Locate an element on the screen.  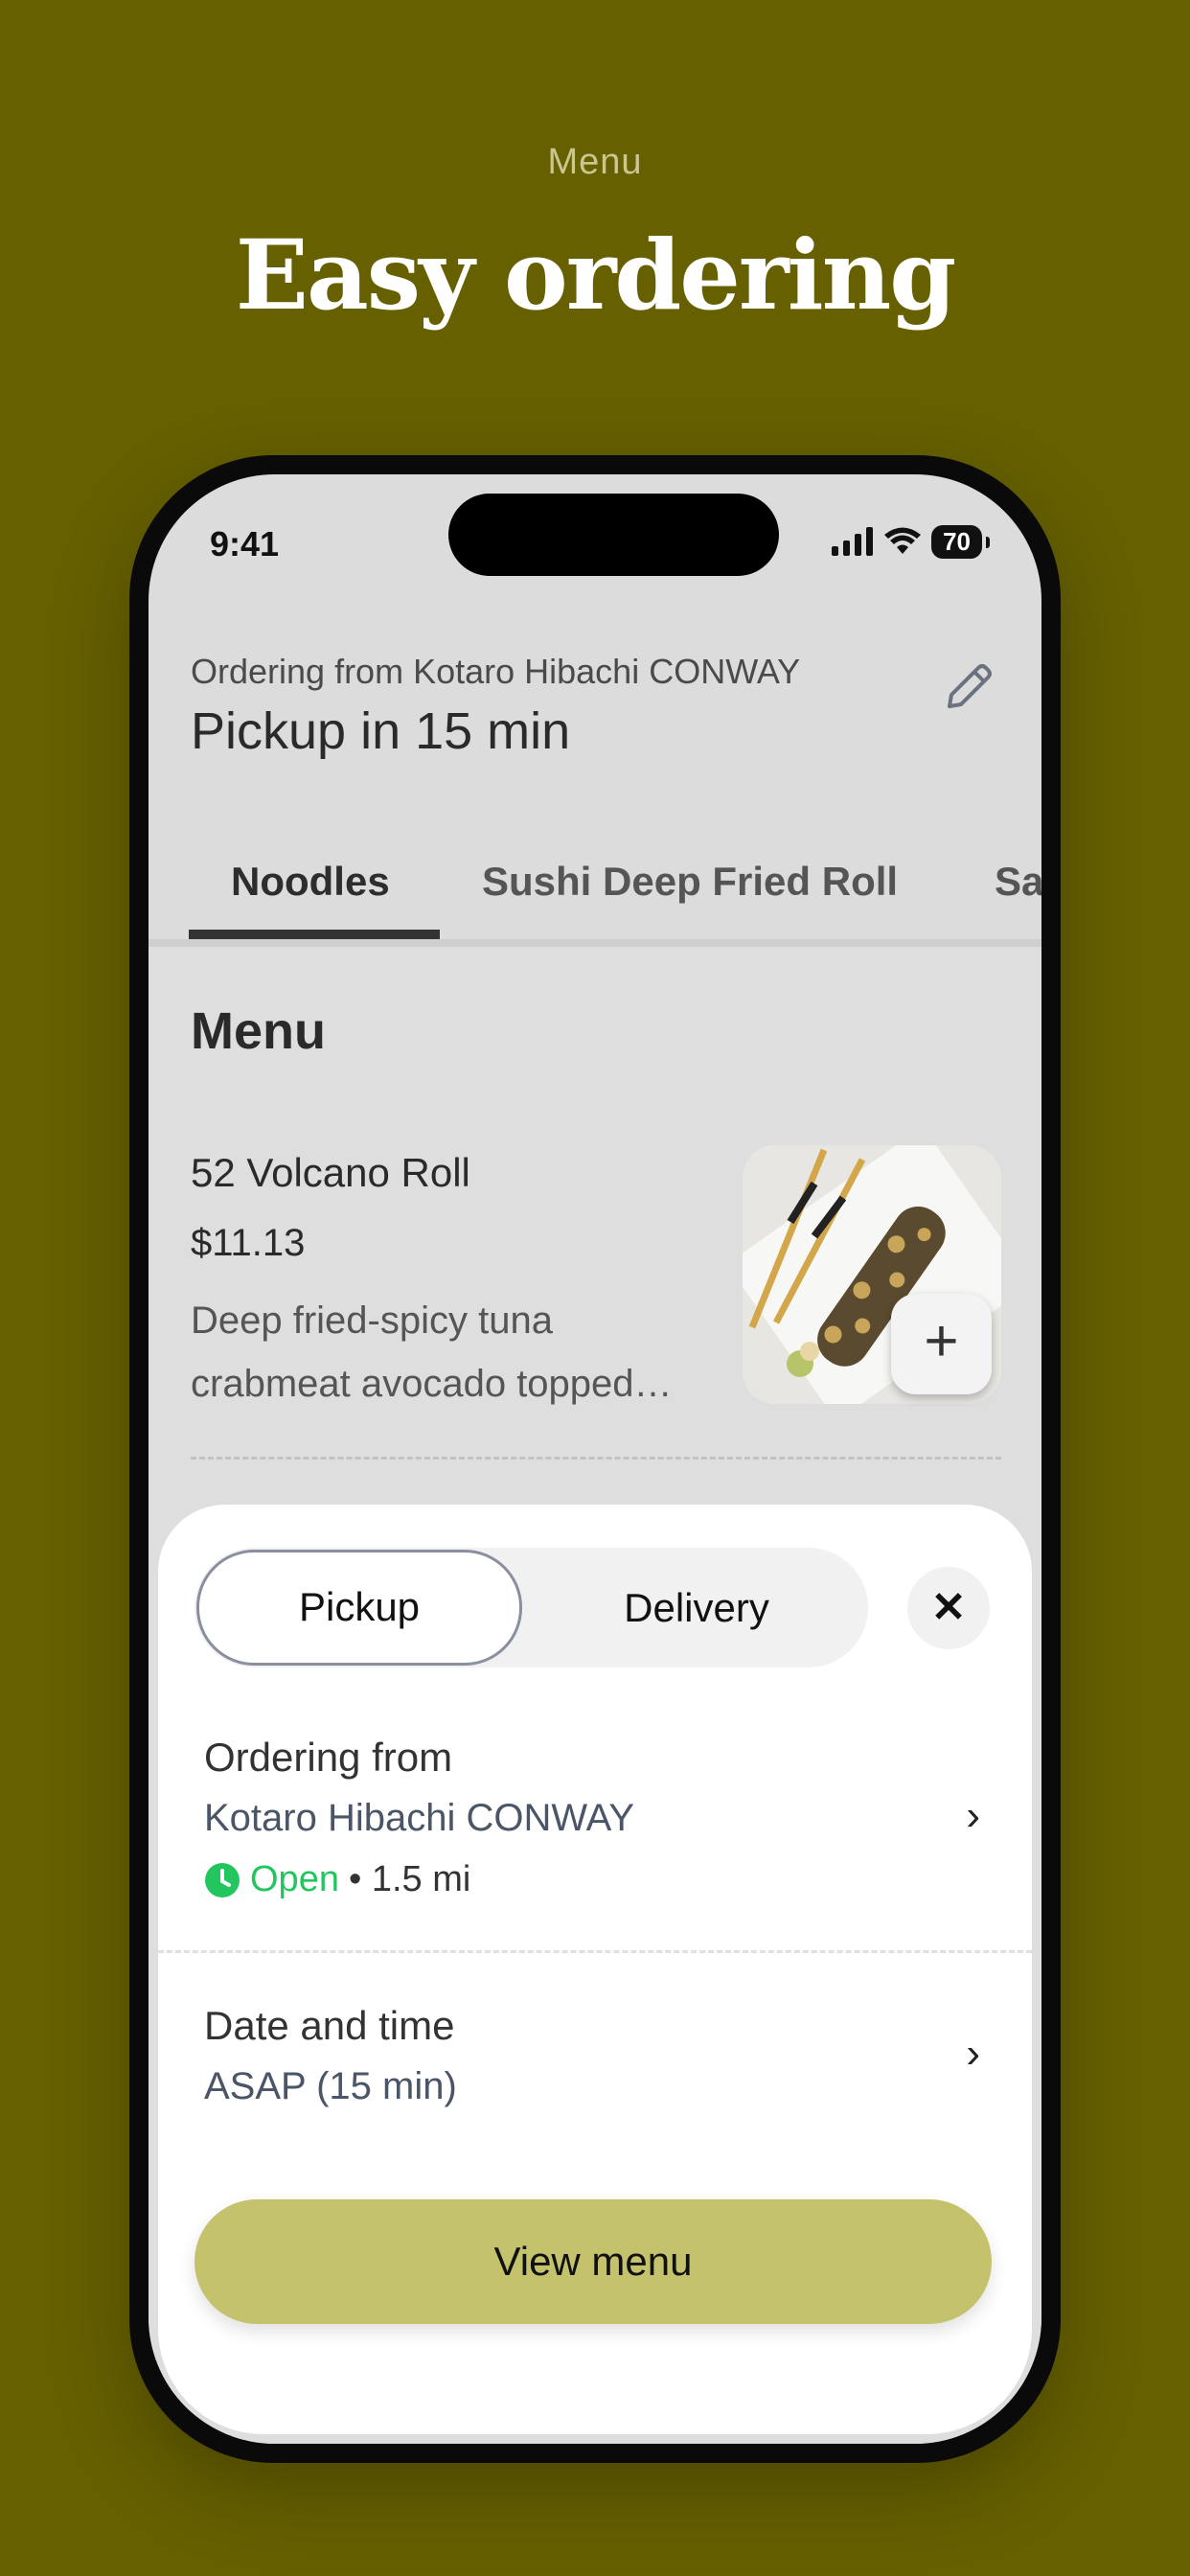
close-button: ✕ is located at coordinates (949, 1608).